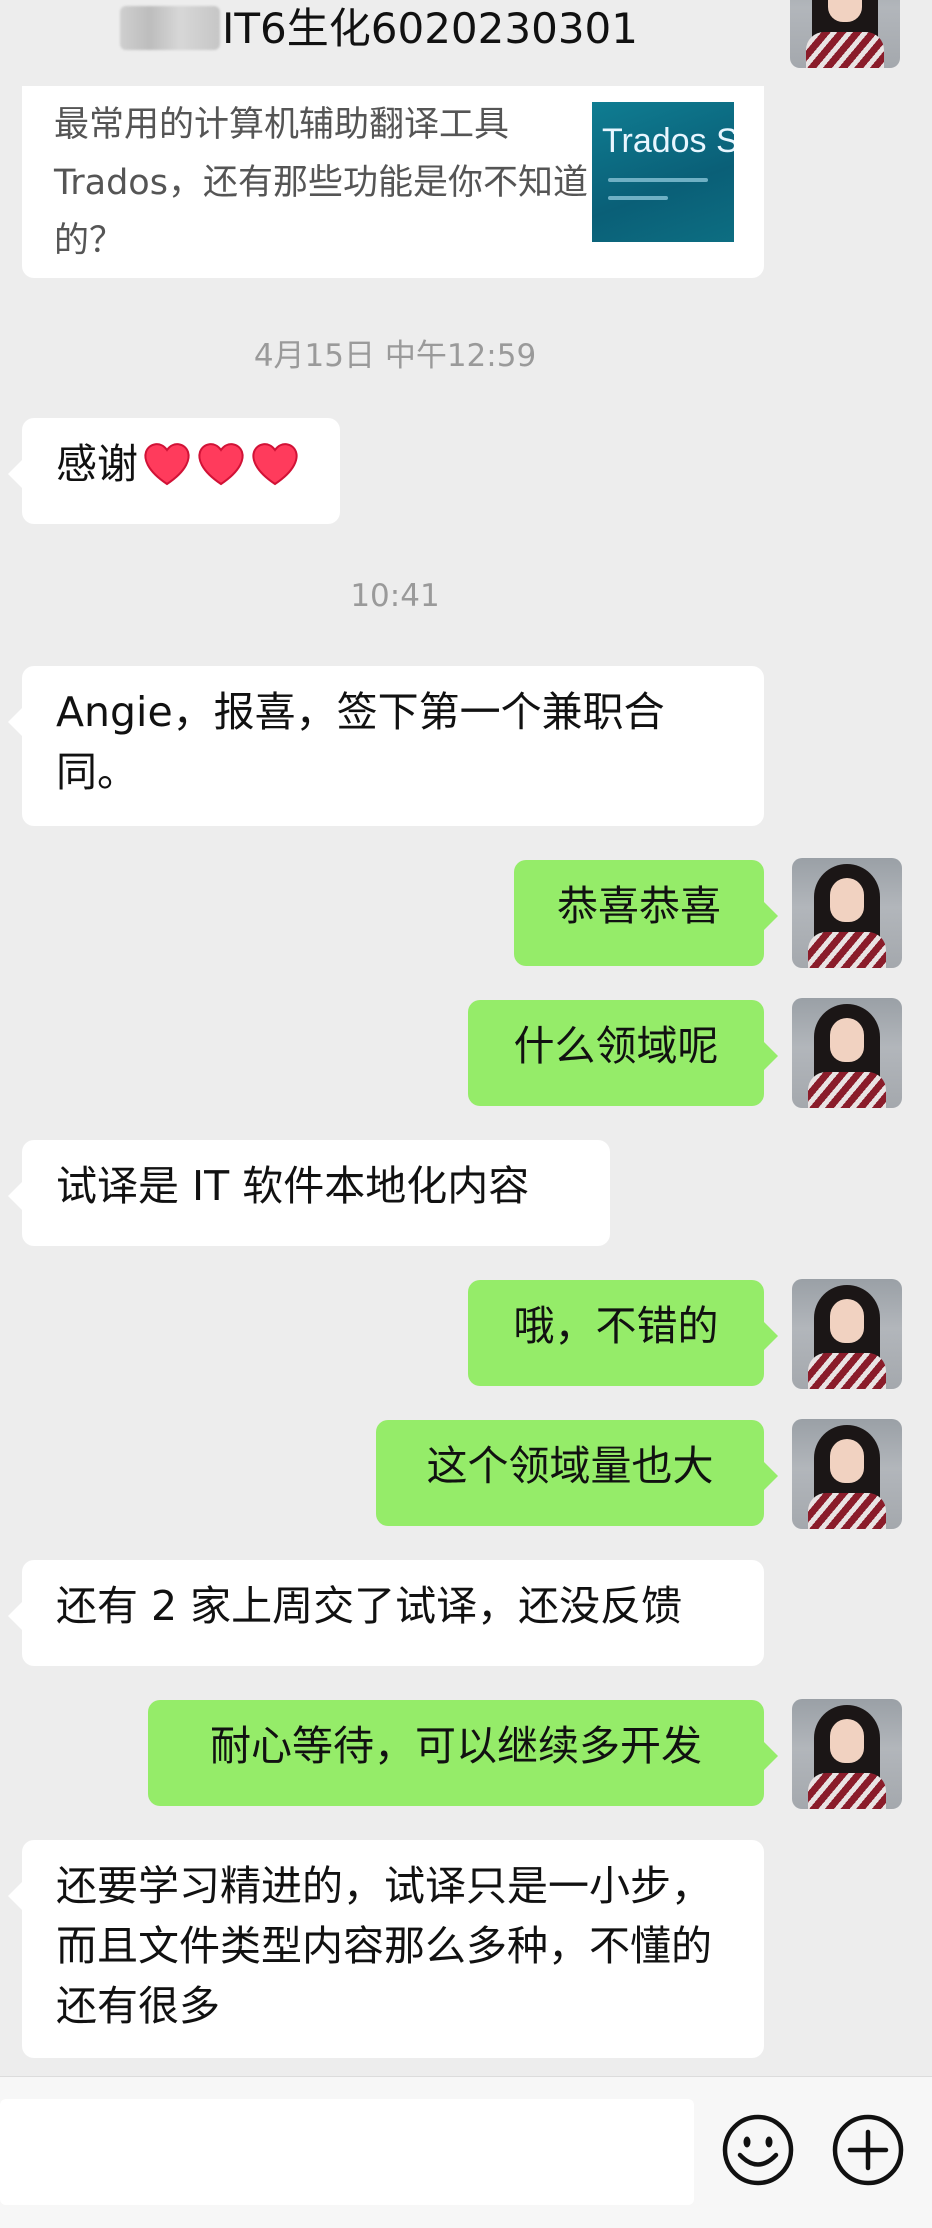 Image resolution: width=932 pixels, height=2228 pixels. I want to click on message-text: 恭喜恭喜, so click(639, 906).